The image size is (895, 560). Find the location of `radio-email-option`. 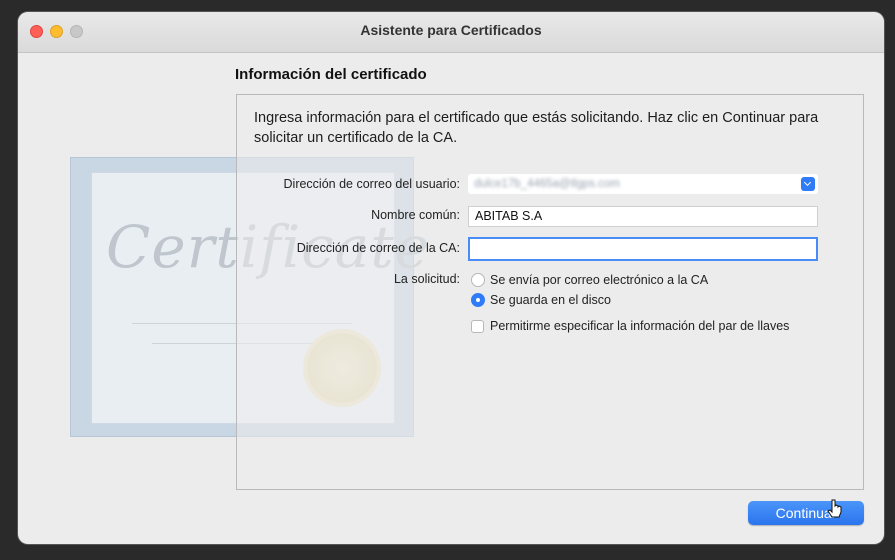

radio-email-option is located at coordinates (478, 280).